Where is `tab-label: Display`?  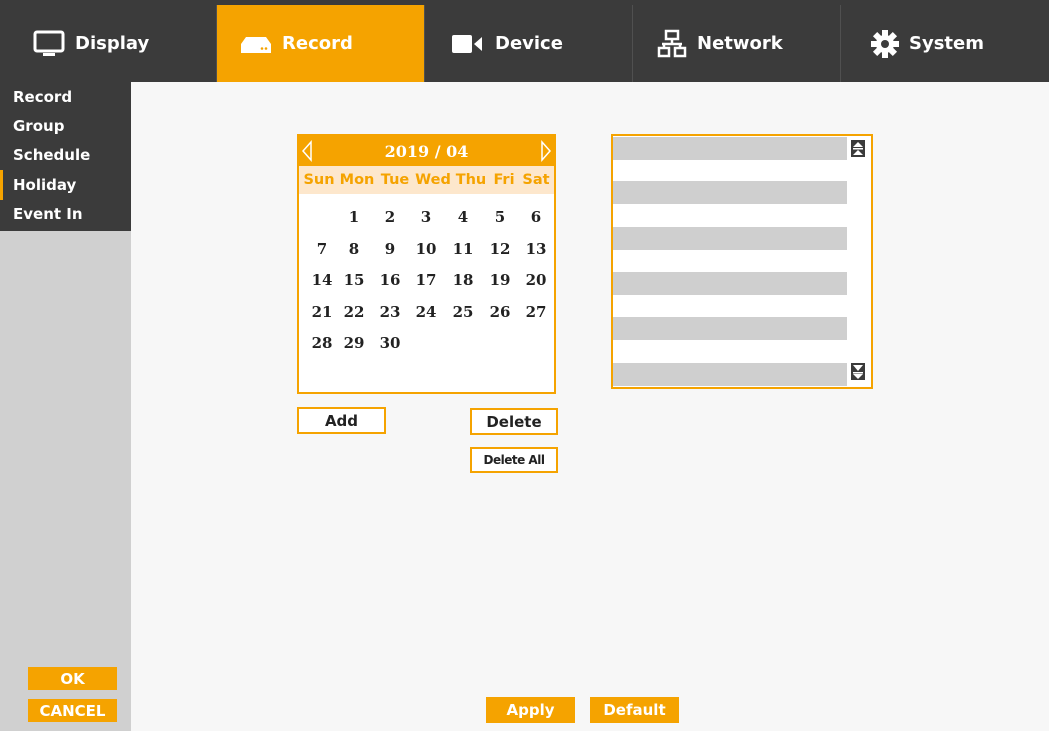 tab-label: Display is located at coordinates (112, 43).